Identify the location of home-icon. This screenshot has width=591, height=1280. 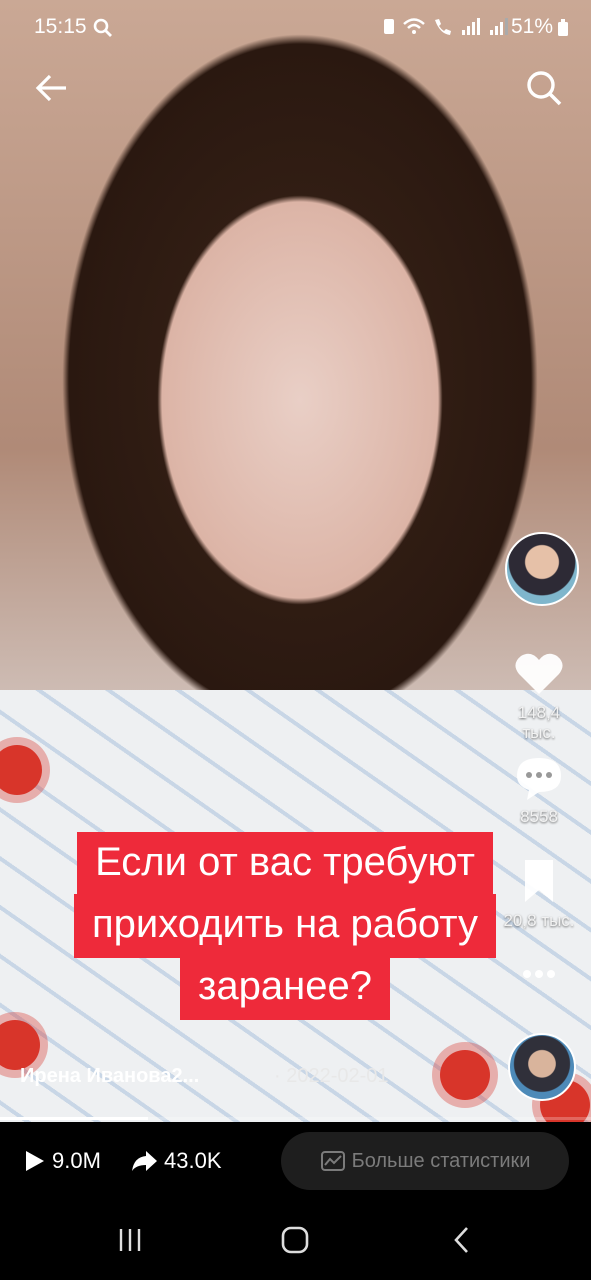
(295, 1240).